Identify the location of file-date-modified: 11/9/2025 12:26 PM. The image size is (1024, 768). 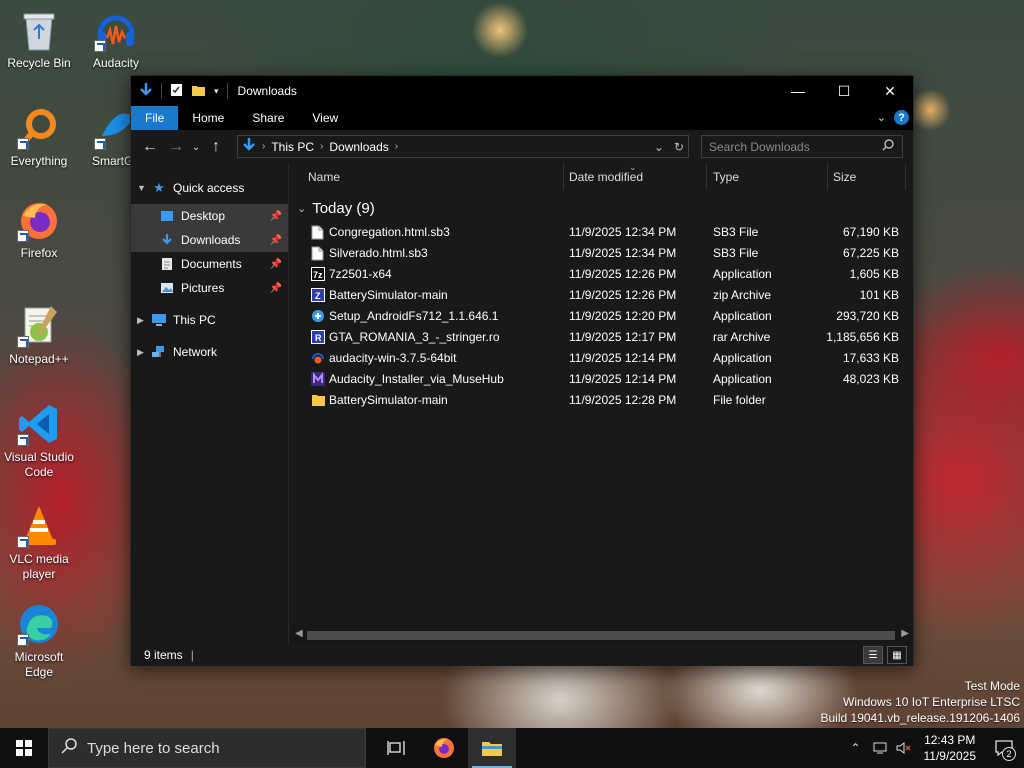
(623, 295).